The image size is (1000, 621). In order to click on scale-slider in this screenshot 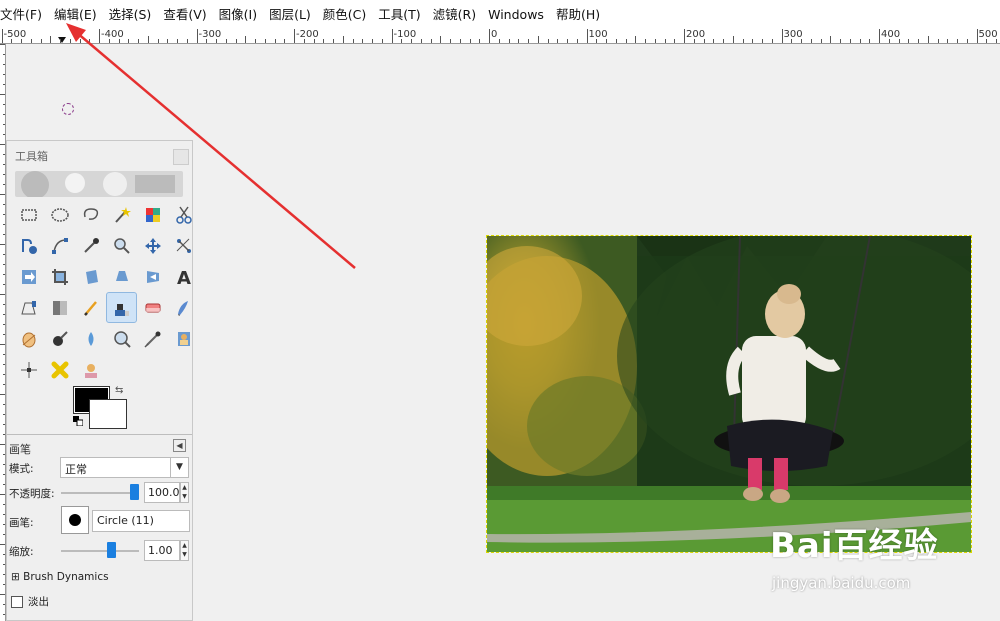, I will do `click(100, 551)`.